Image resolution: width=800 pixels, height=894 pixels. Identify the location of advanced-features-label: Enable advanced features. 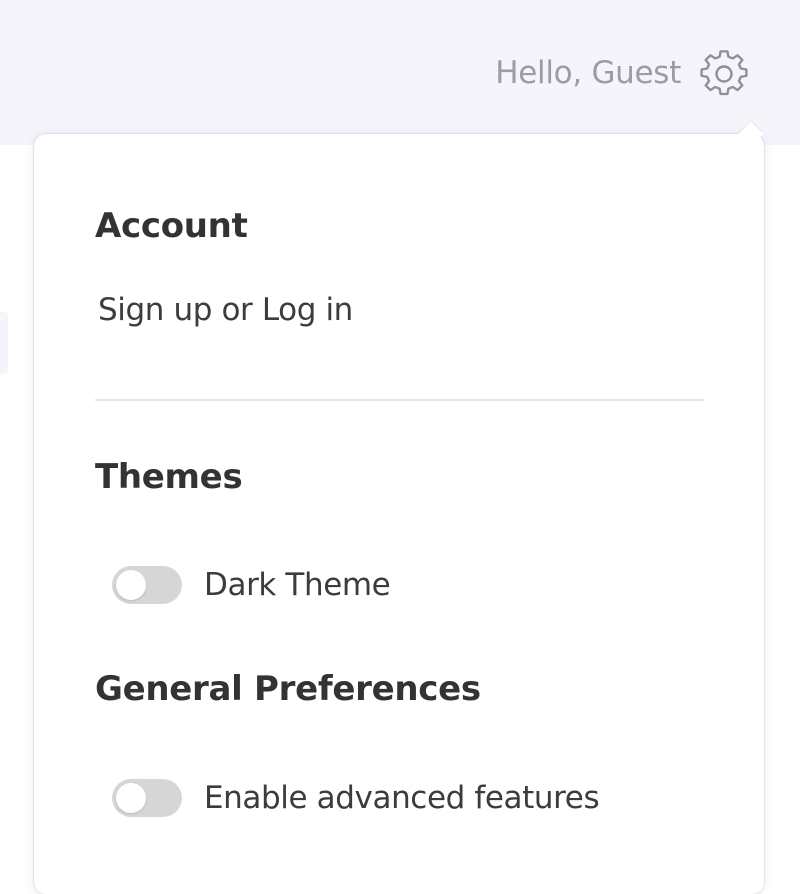
(402, 798).